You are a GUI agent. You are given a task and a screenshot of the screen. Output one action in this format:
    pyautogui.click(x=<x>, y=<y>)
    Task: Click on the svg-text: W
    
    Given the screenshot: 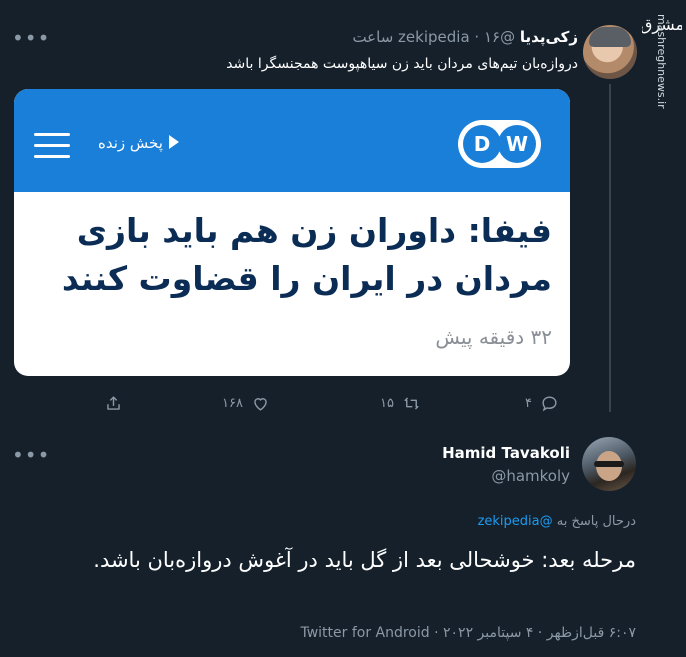 What is the action you would take?
    pyautogui.click(x=517, y=144)
    